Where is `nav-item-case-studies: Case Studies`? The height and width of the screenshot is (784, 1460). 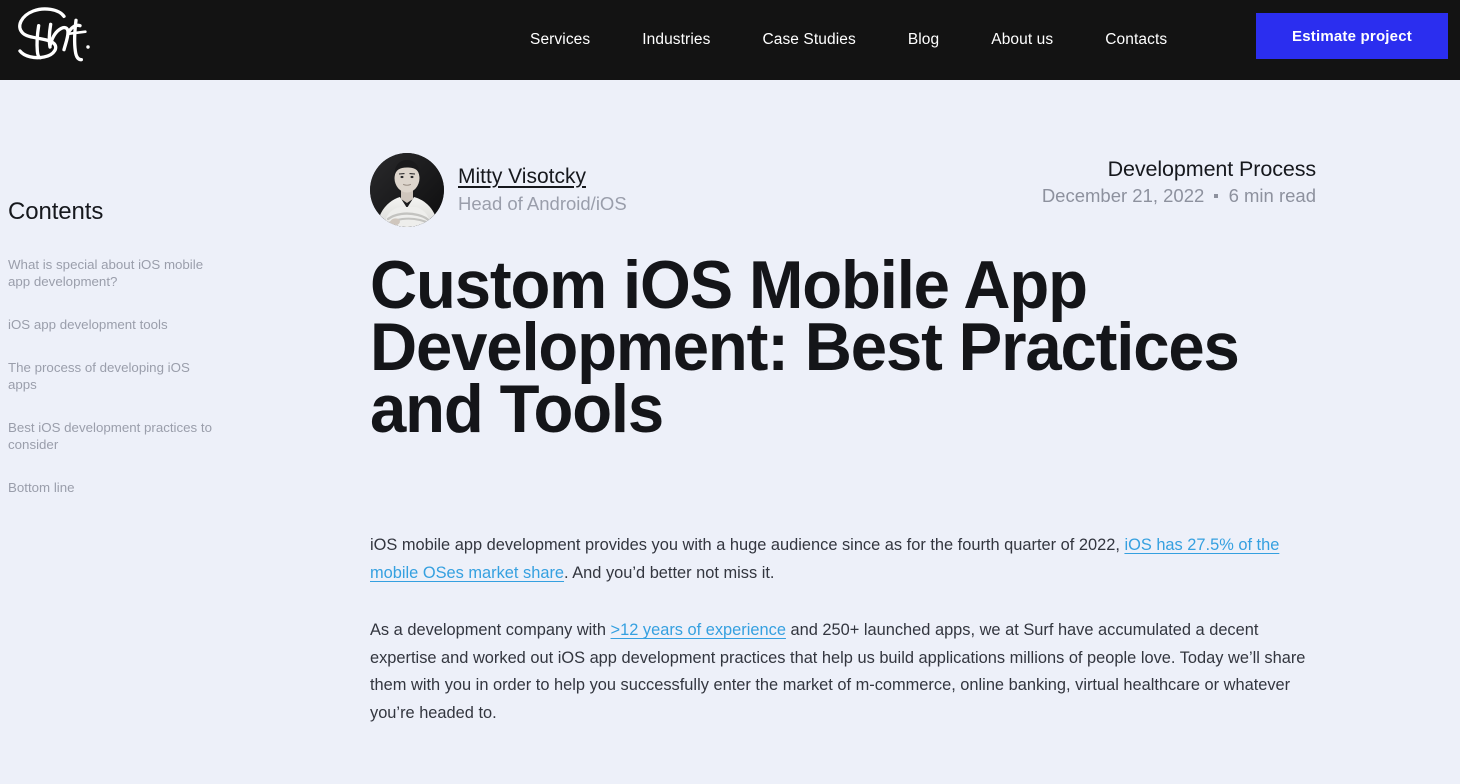 nav-item-case-studies: Case Studies is located at coordinates (808, 40).